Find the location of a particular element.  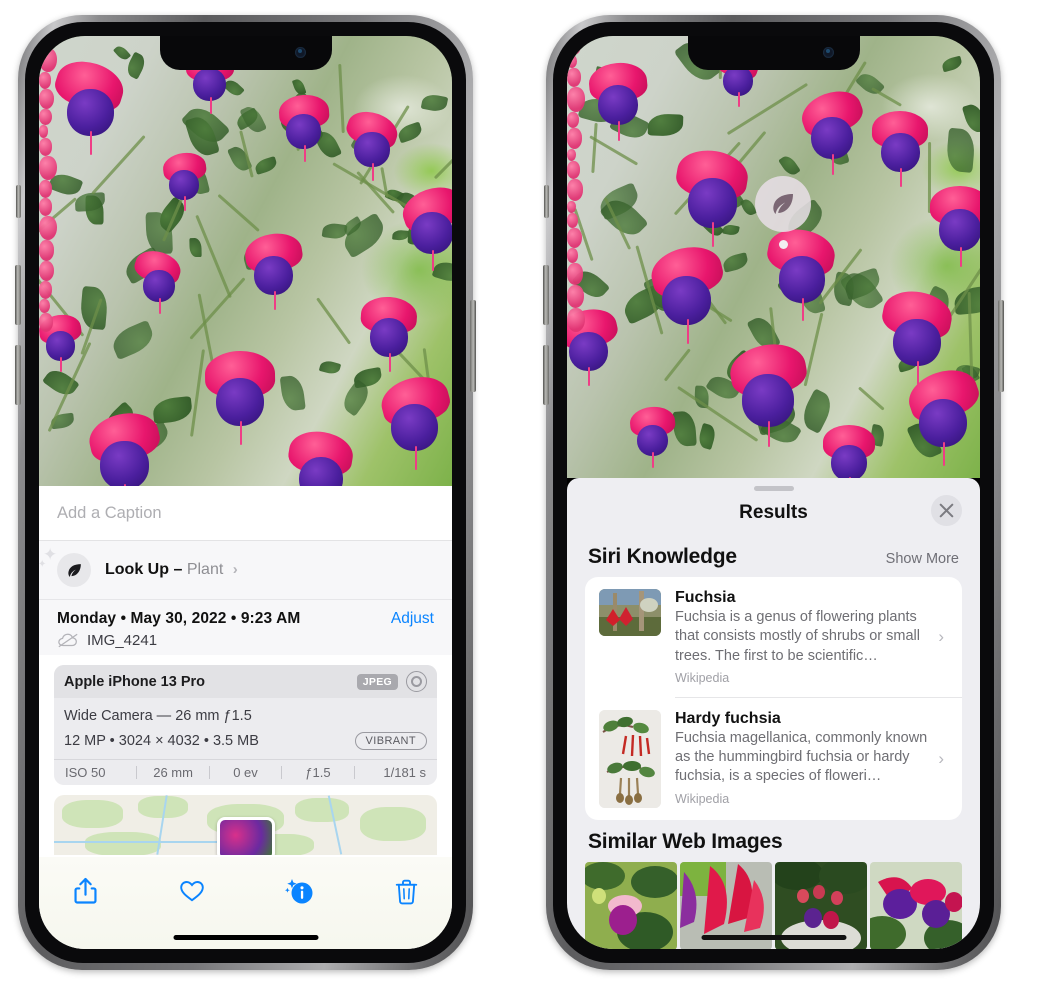

volume-down-button is located at coordinates (18, 375).